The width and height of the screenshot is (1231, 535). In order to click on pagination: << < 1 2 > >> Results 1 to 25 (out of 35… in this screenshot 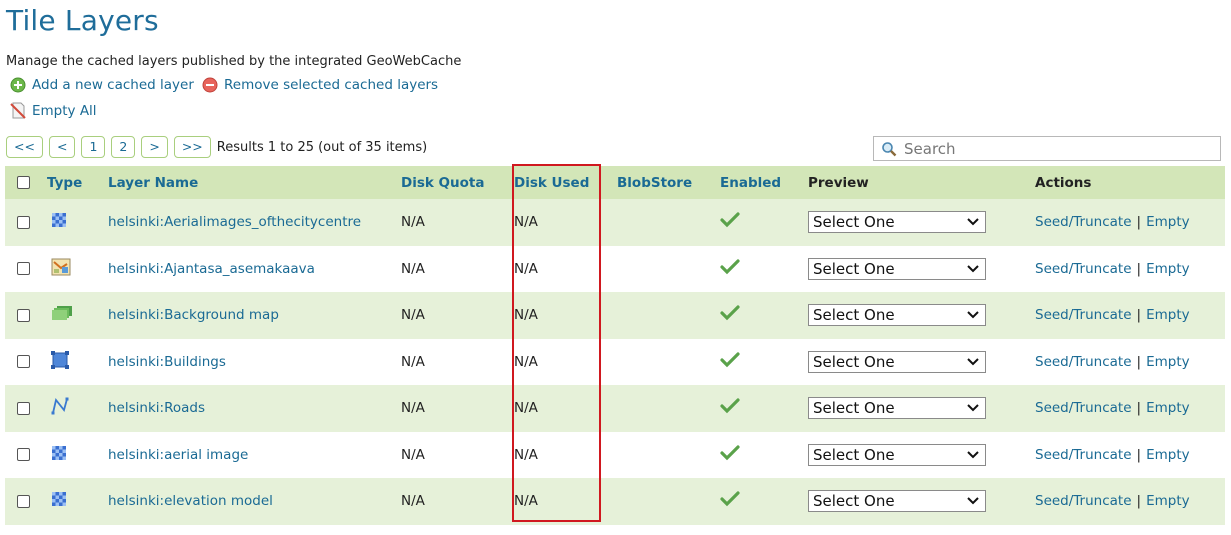, I will do `click(216, 147)`.